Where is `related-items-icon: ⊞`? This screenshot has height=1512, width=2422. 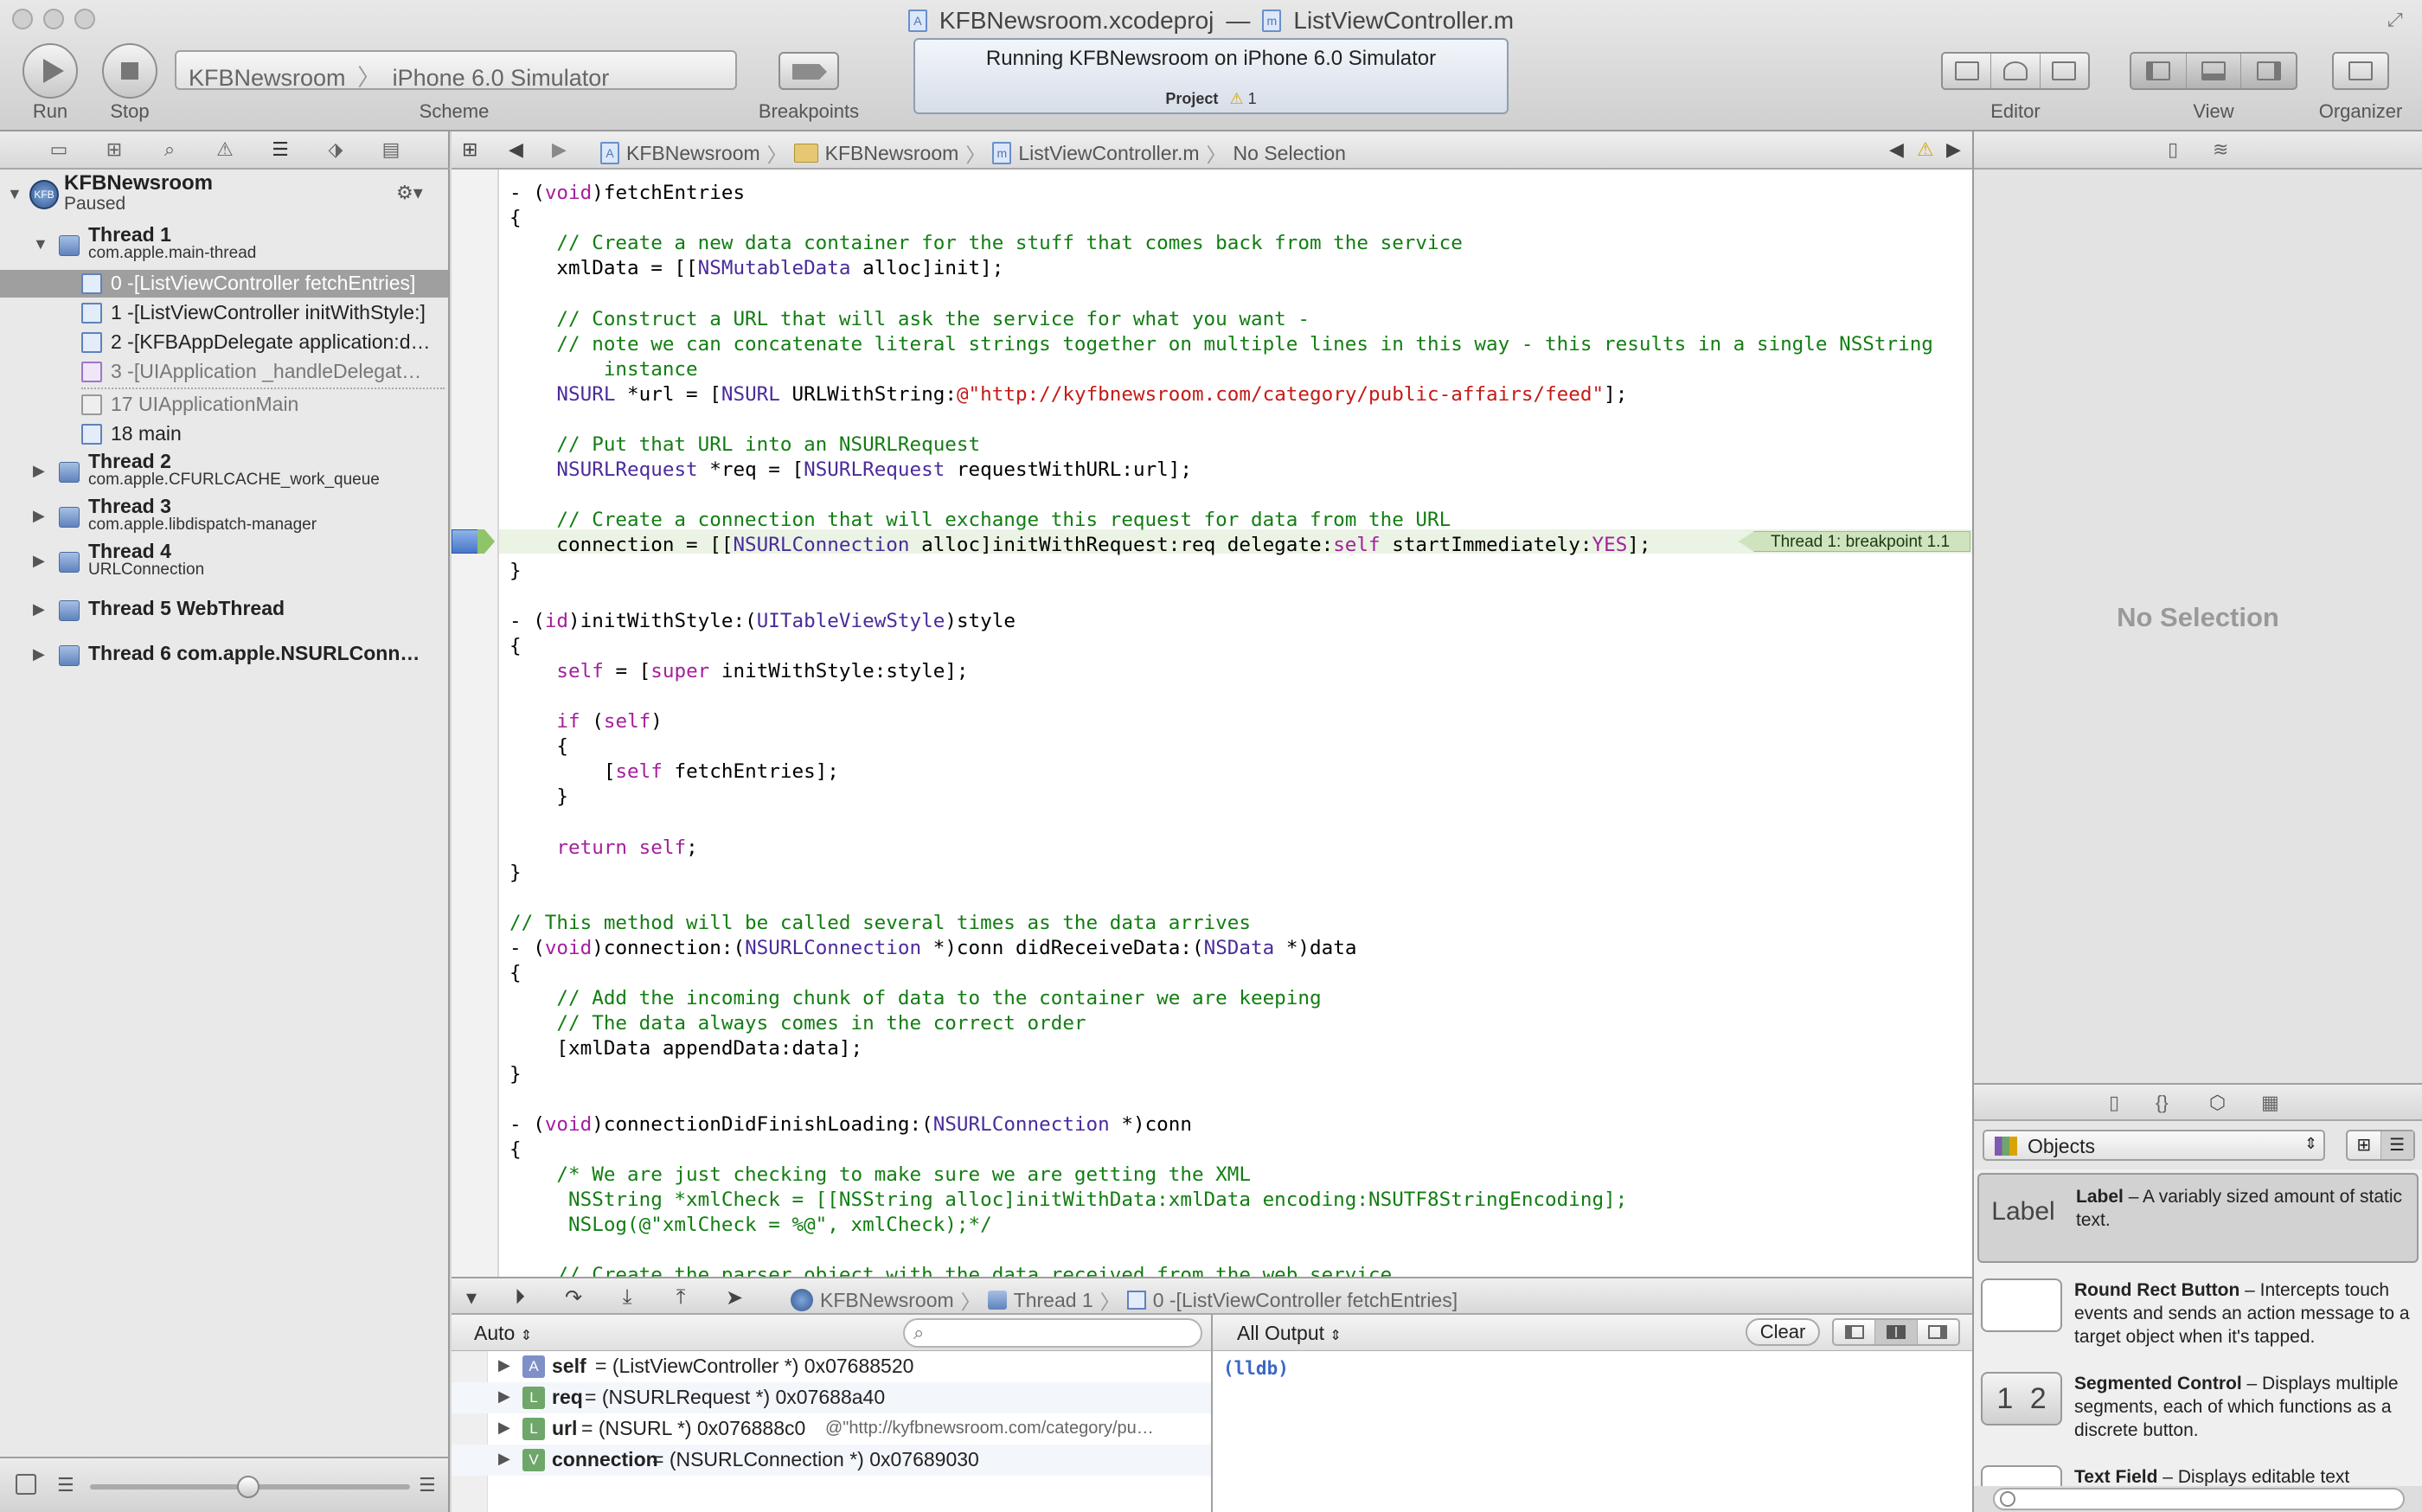
related-items-icon: ⊞ is located at coordinates (469, 149).